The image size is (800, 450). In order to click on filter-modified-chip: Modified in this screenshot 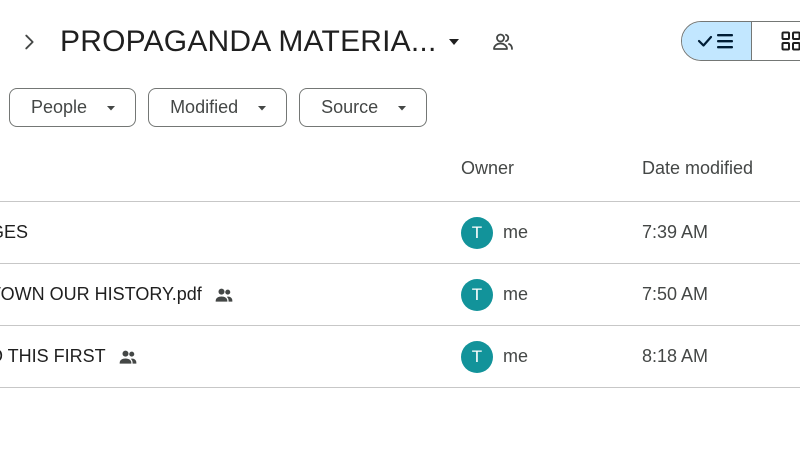, I will do `click(218, 107)`.